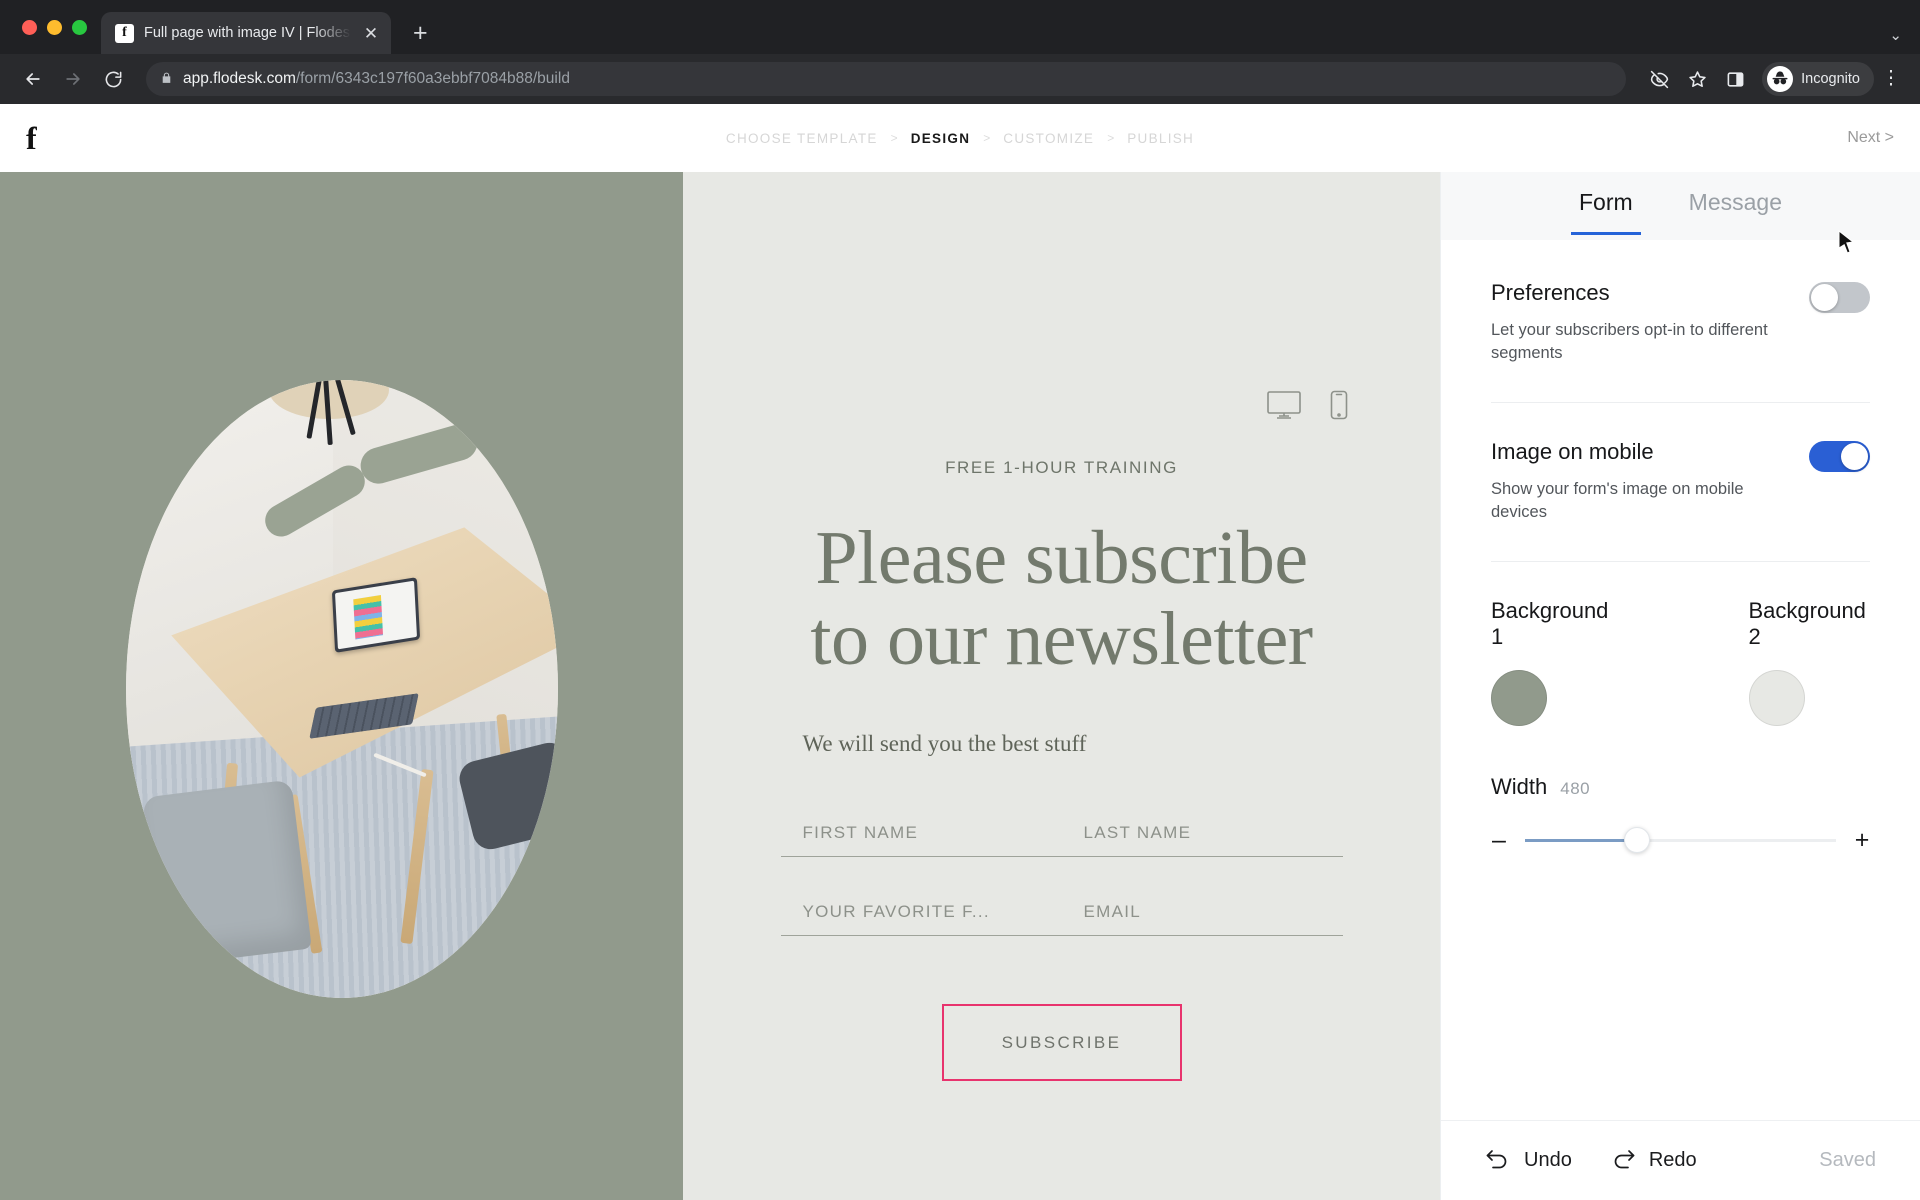  Describe the element at coordinates (29, 27) in the screenshot. I see `close-window-button` at that location.